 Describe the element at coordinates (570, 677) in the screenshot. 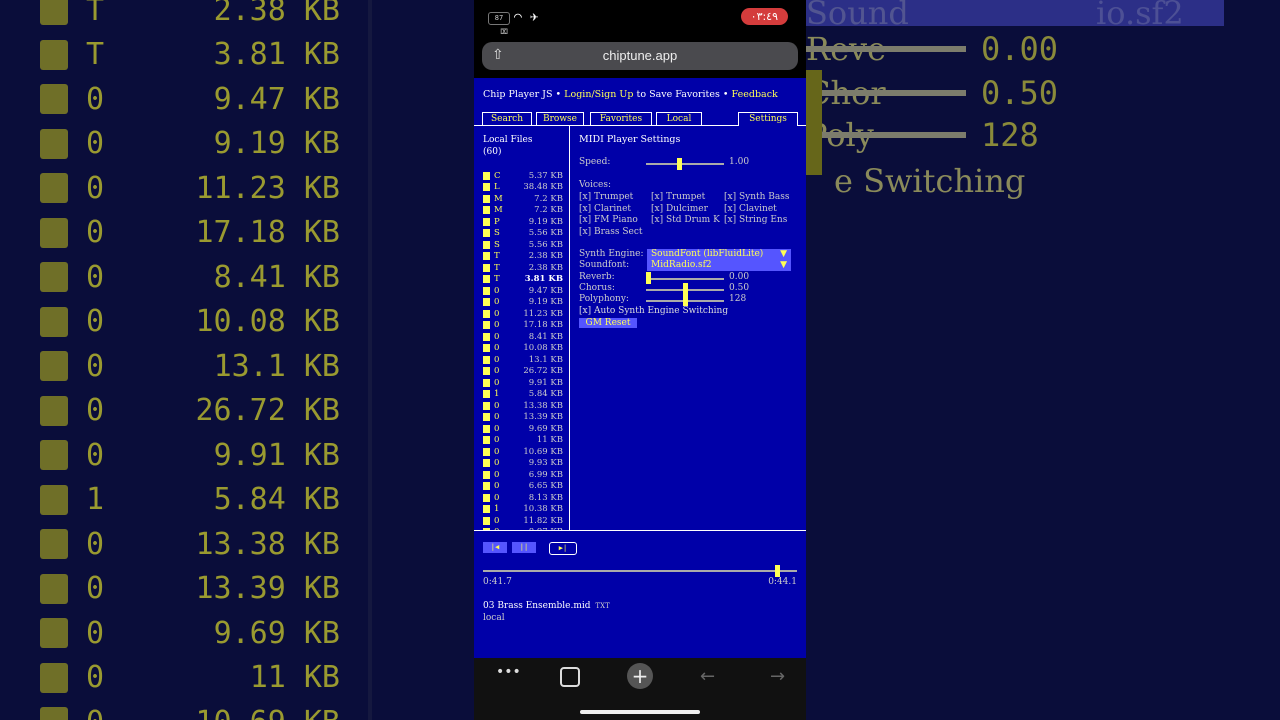

I see `tabs-icon` at that location.